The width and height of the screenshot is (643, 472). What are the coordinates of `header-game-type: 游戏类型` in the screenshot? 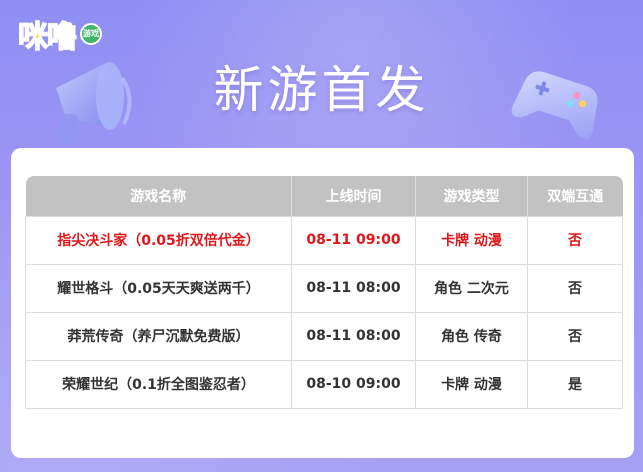 It's located at (471, 196).